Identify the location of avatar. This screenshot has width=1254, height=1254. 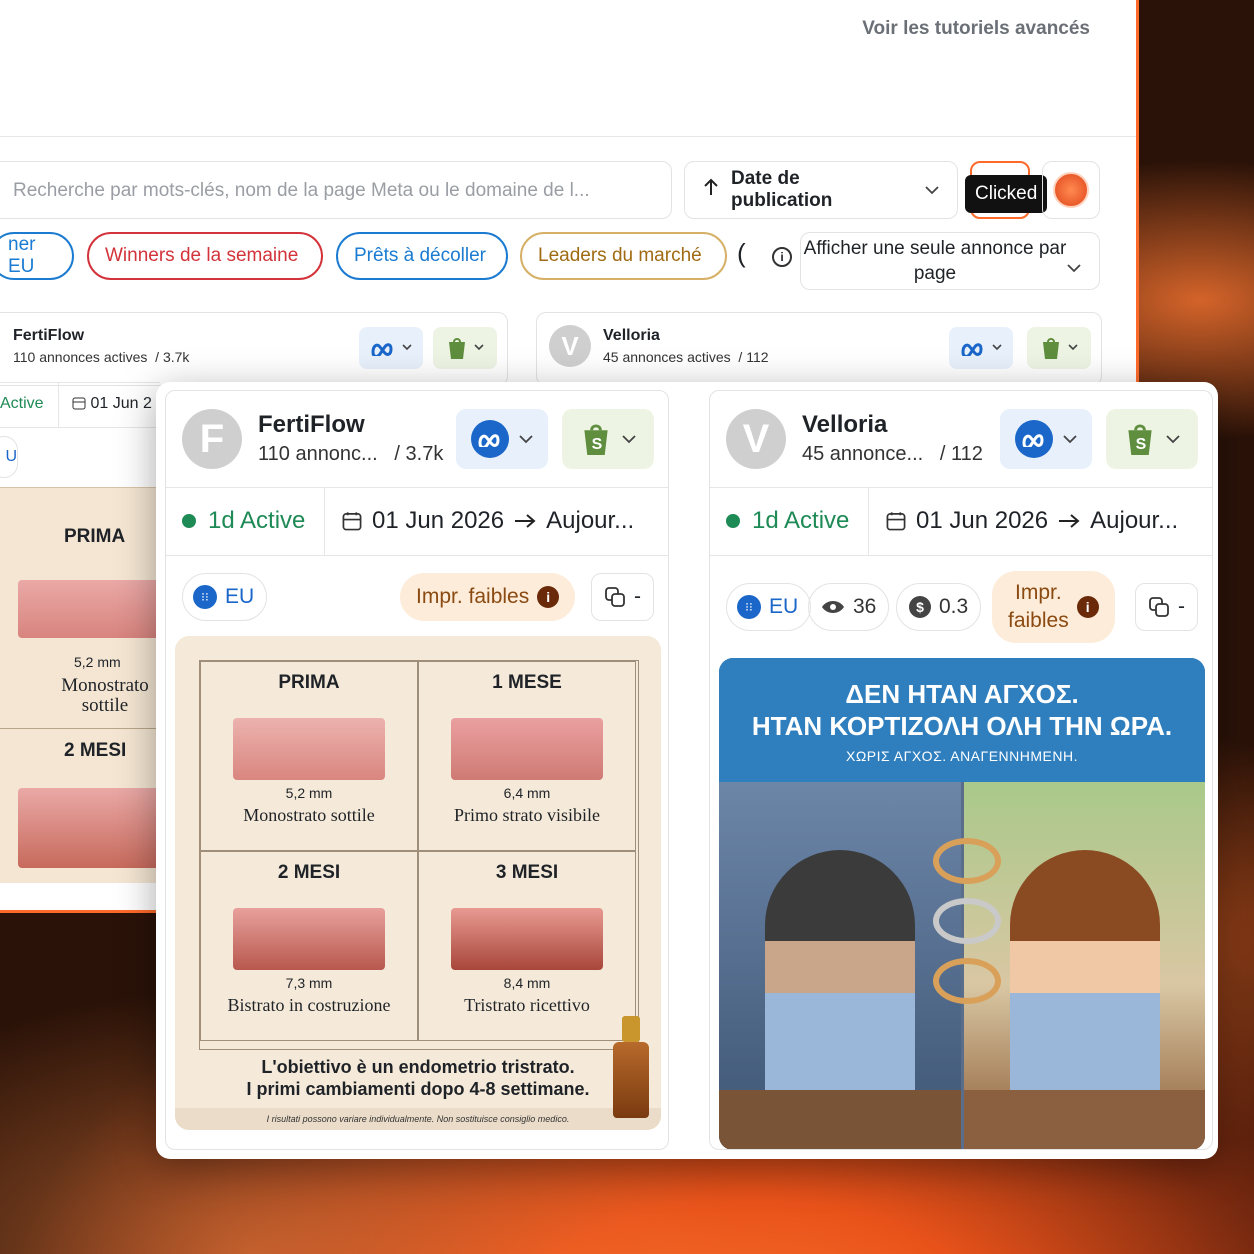
(1071, 190).